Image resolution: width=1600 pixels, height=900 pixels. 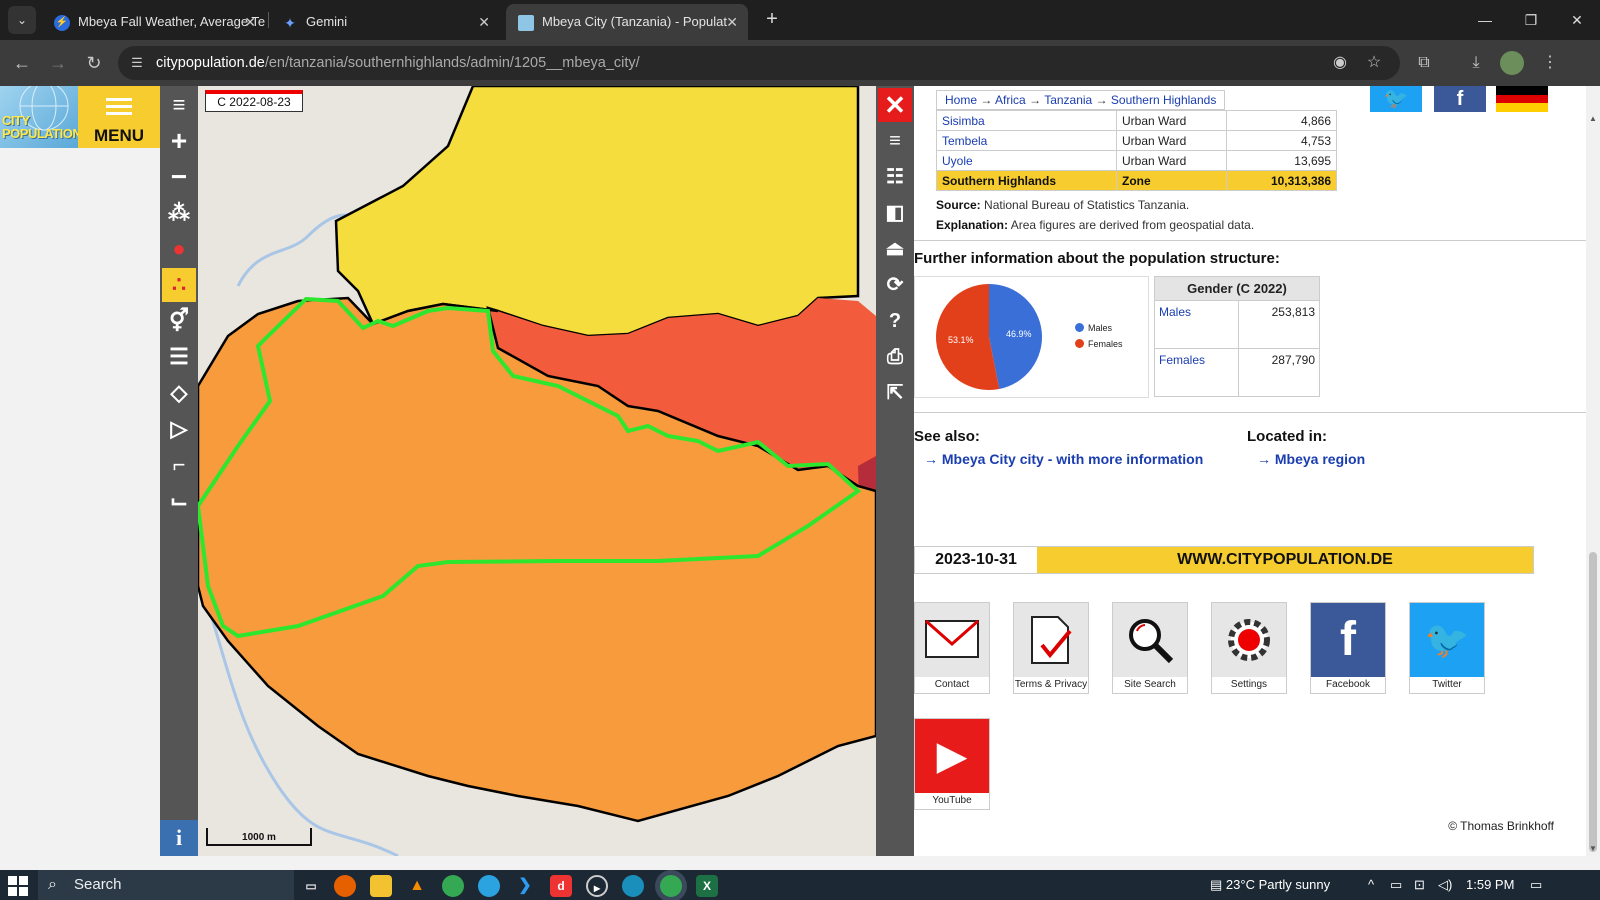 I want to click on breadcrumb-tanzania: Tanzania, so click(x=1068, y=100).